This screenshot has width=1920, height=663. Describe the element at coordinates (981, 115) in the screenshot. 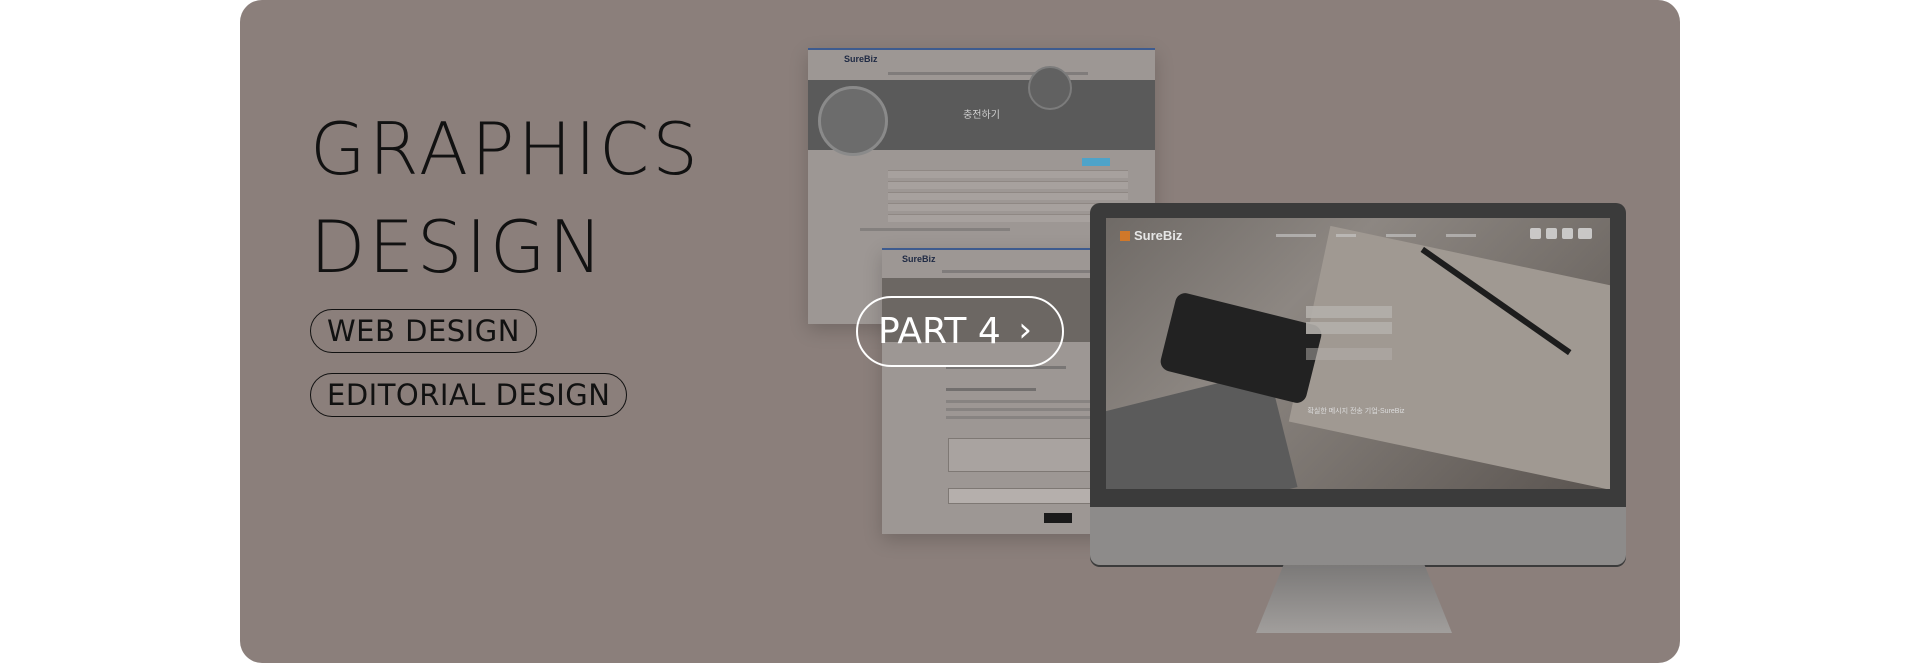

I see `hero-title: 충전하기` at that location.